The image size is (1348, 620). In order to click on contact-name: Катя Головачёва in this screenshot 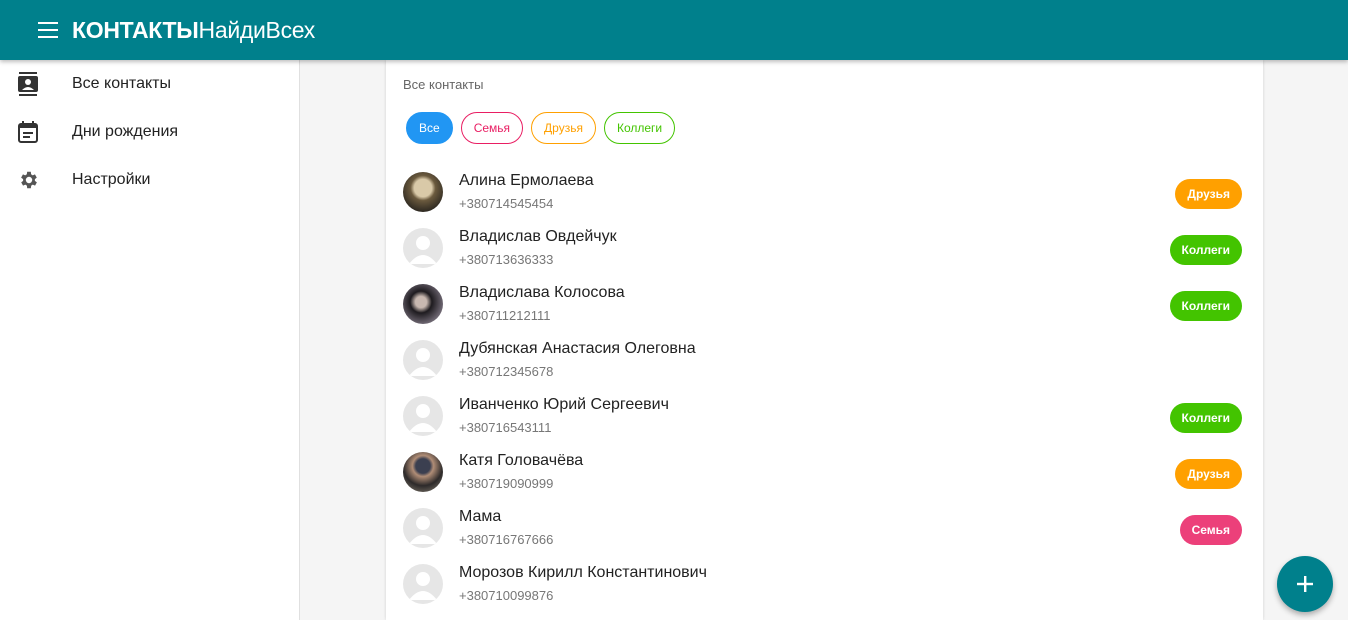, I will do `click(521, 460)`.